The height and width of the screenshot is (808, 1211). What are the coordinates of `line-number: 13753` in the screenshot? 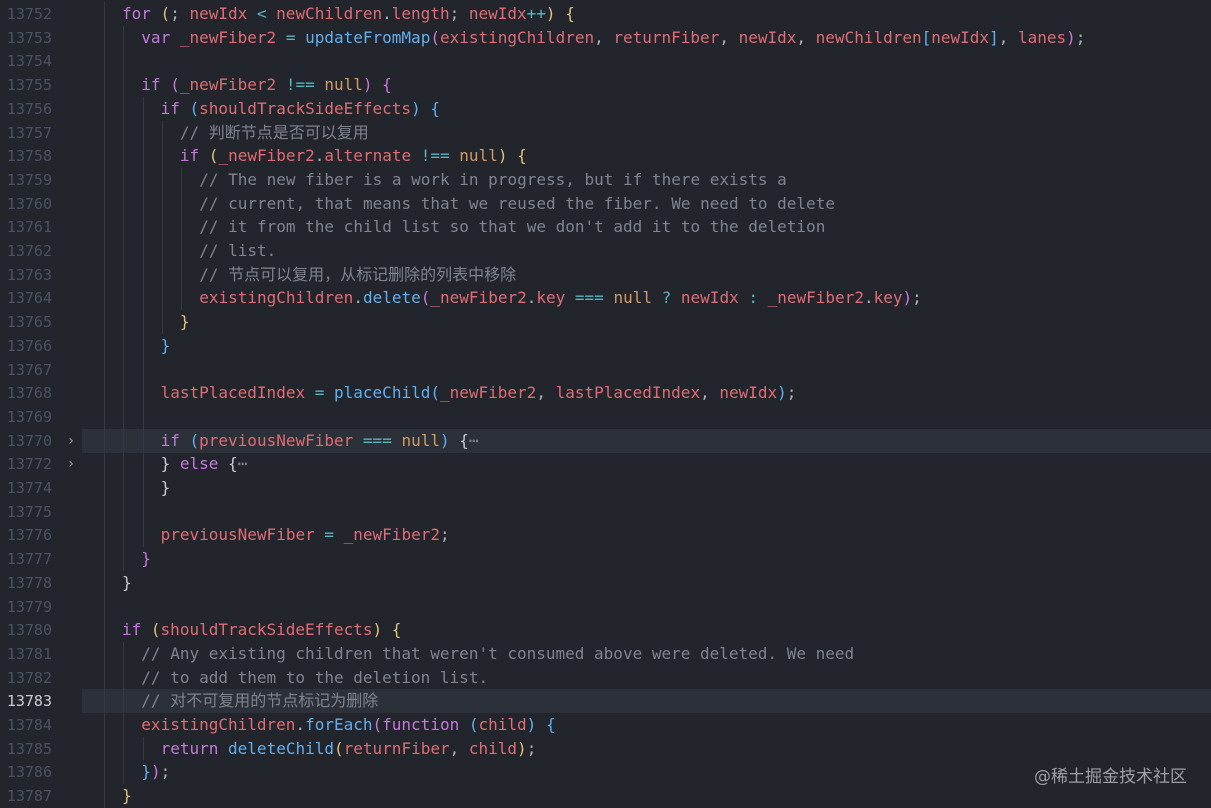 It's located at (29, 37).